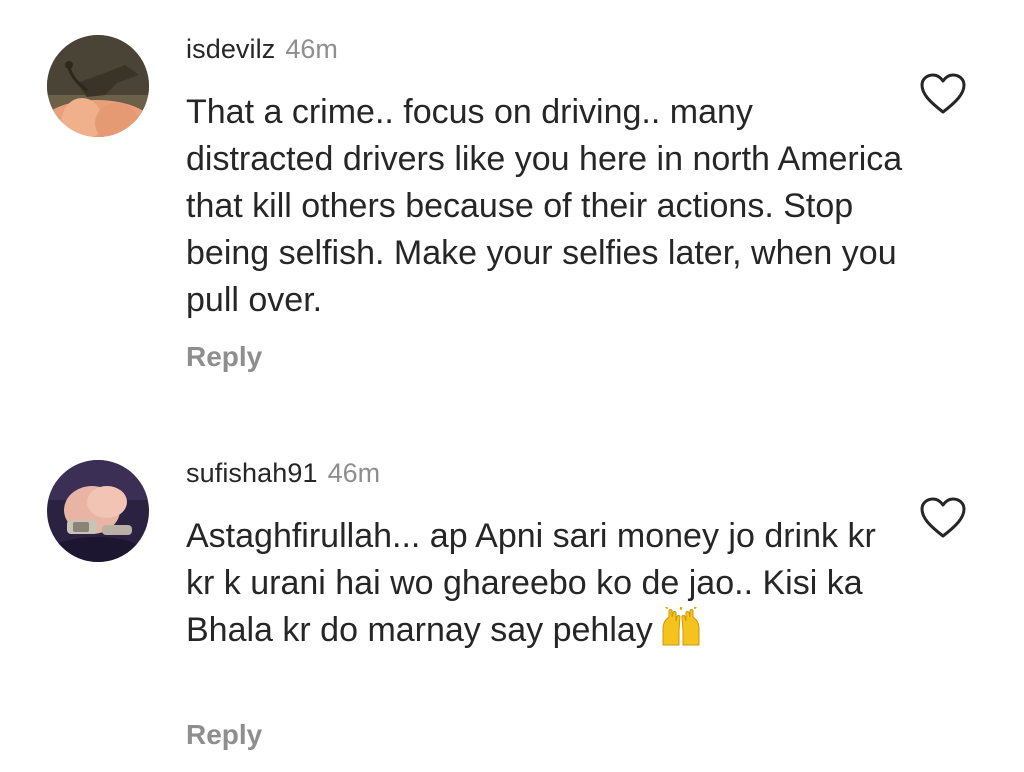 Image resolution: width=1024 pixels, height=772 pixels. What do you see at coordinates (252, 473) in the screenshot?
I see `username: sufishah91` at bounding box center [252, 473].